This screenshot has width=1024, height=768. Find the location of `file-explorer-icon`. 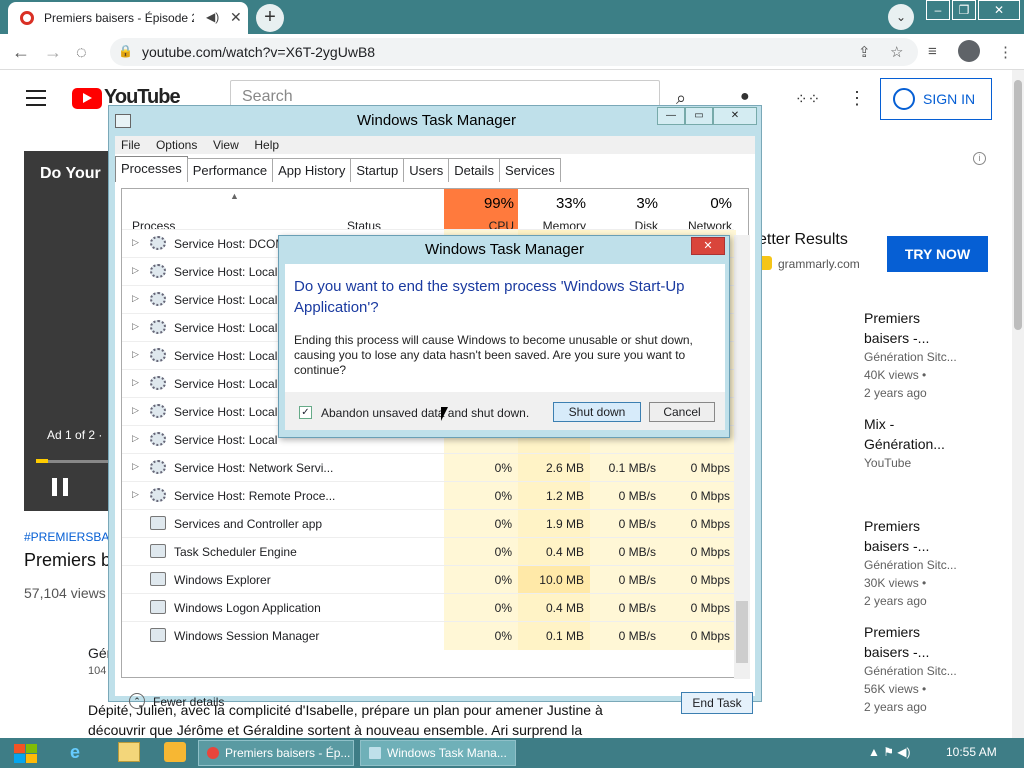

file-explorer-icon is located at coordinates (129, 752).